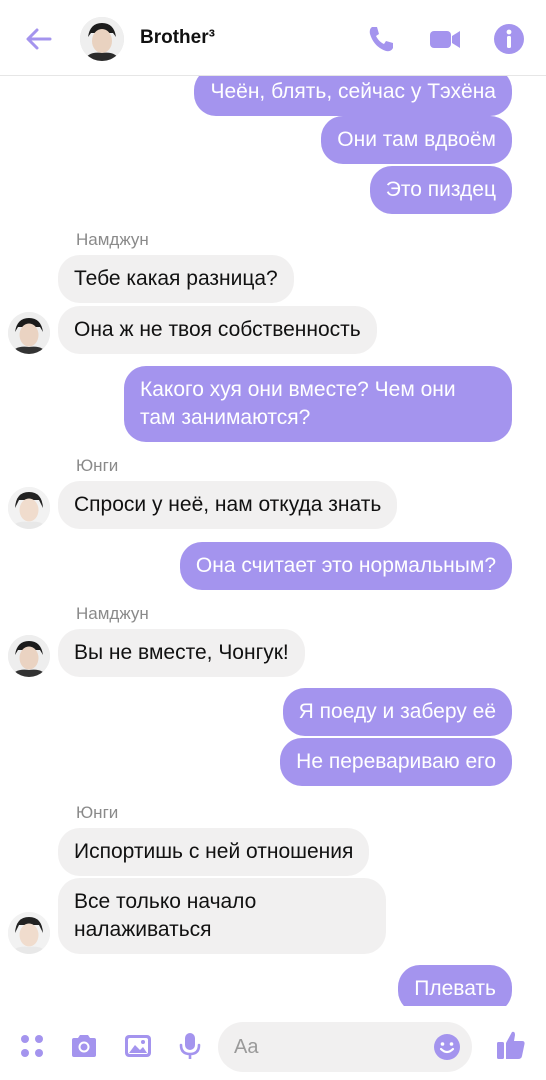 Image resolution: width=546 pixels, height=1080 pixels. Describe the element at coordinates (397, 712) in the screenshot. I see `message-bubble-outgoing: Я поеду и заберу её` at that location.